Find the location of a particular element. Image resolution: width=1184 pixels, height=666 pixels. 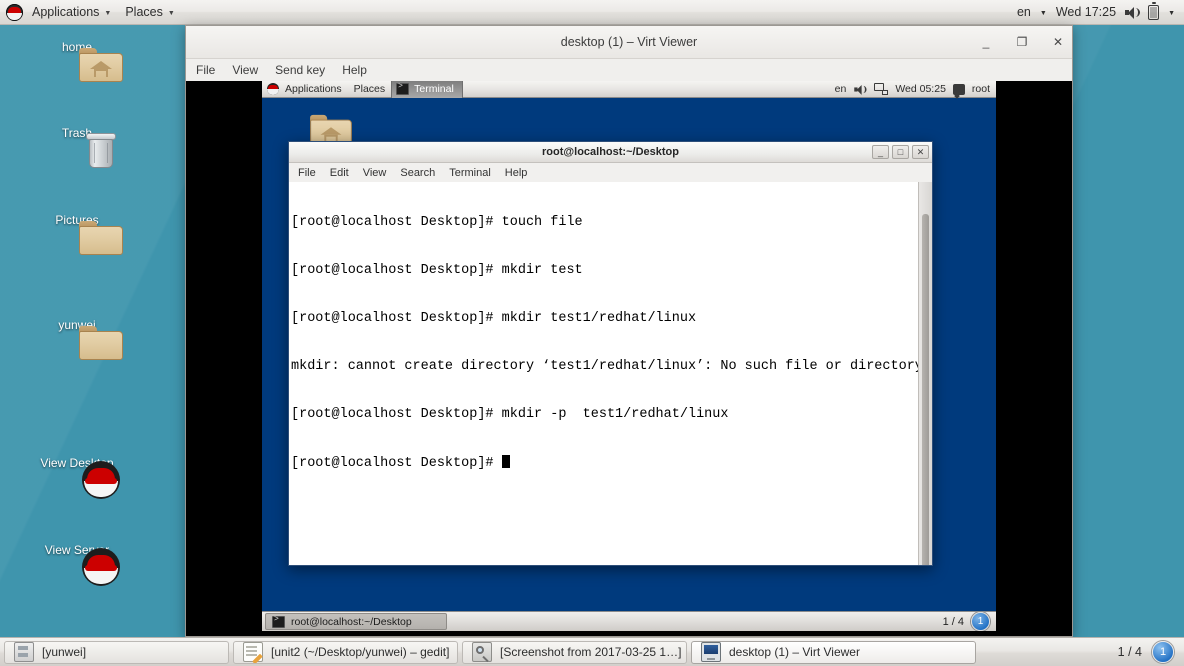

vm-menu-applications: Applications is located at coordinates (313, 89).